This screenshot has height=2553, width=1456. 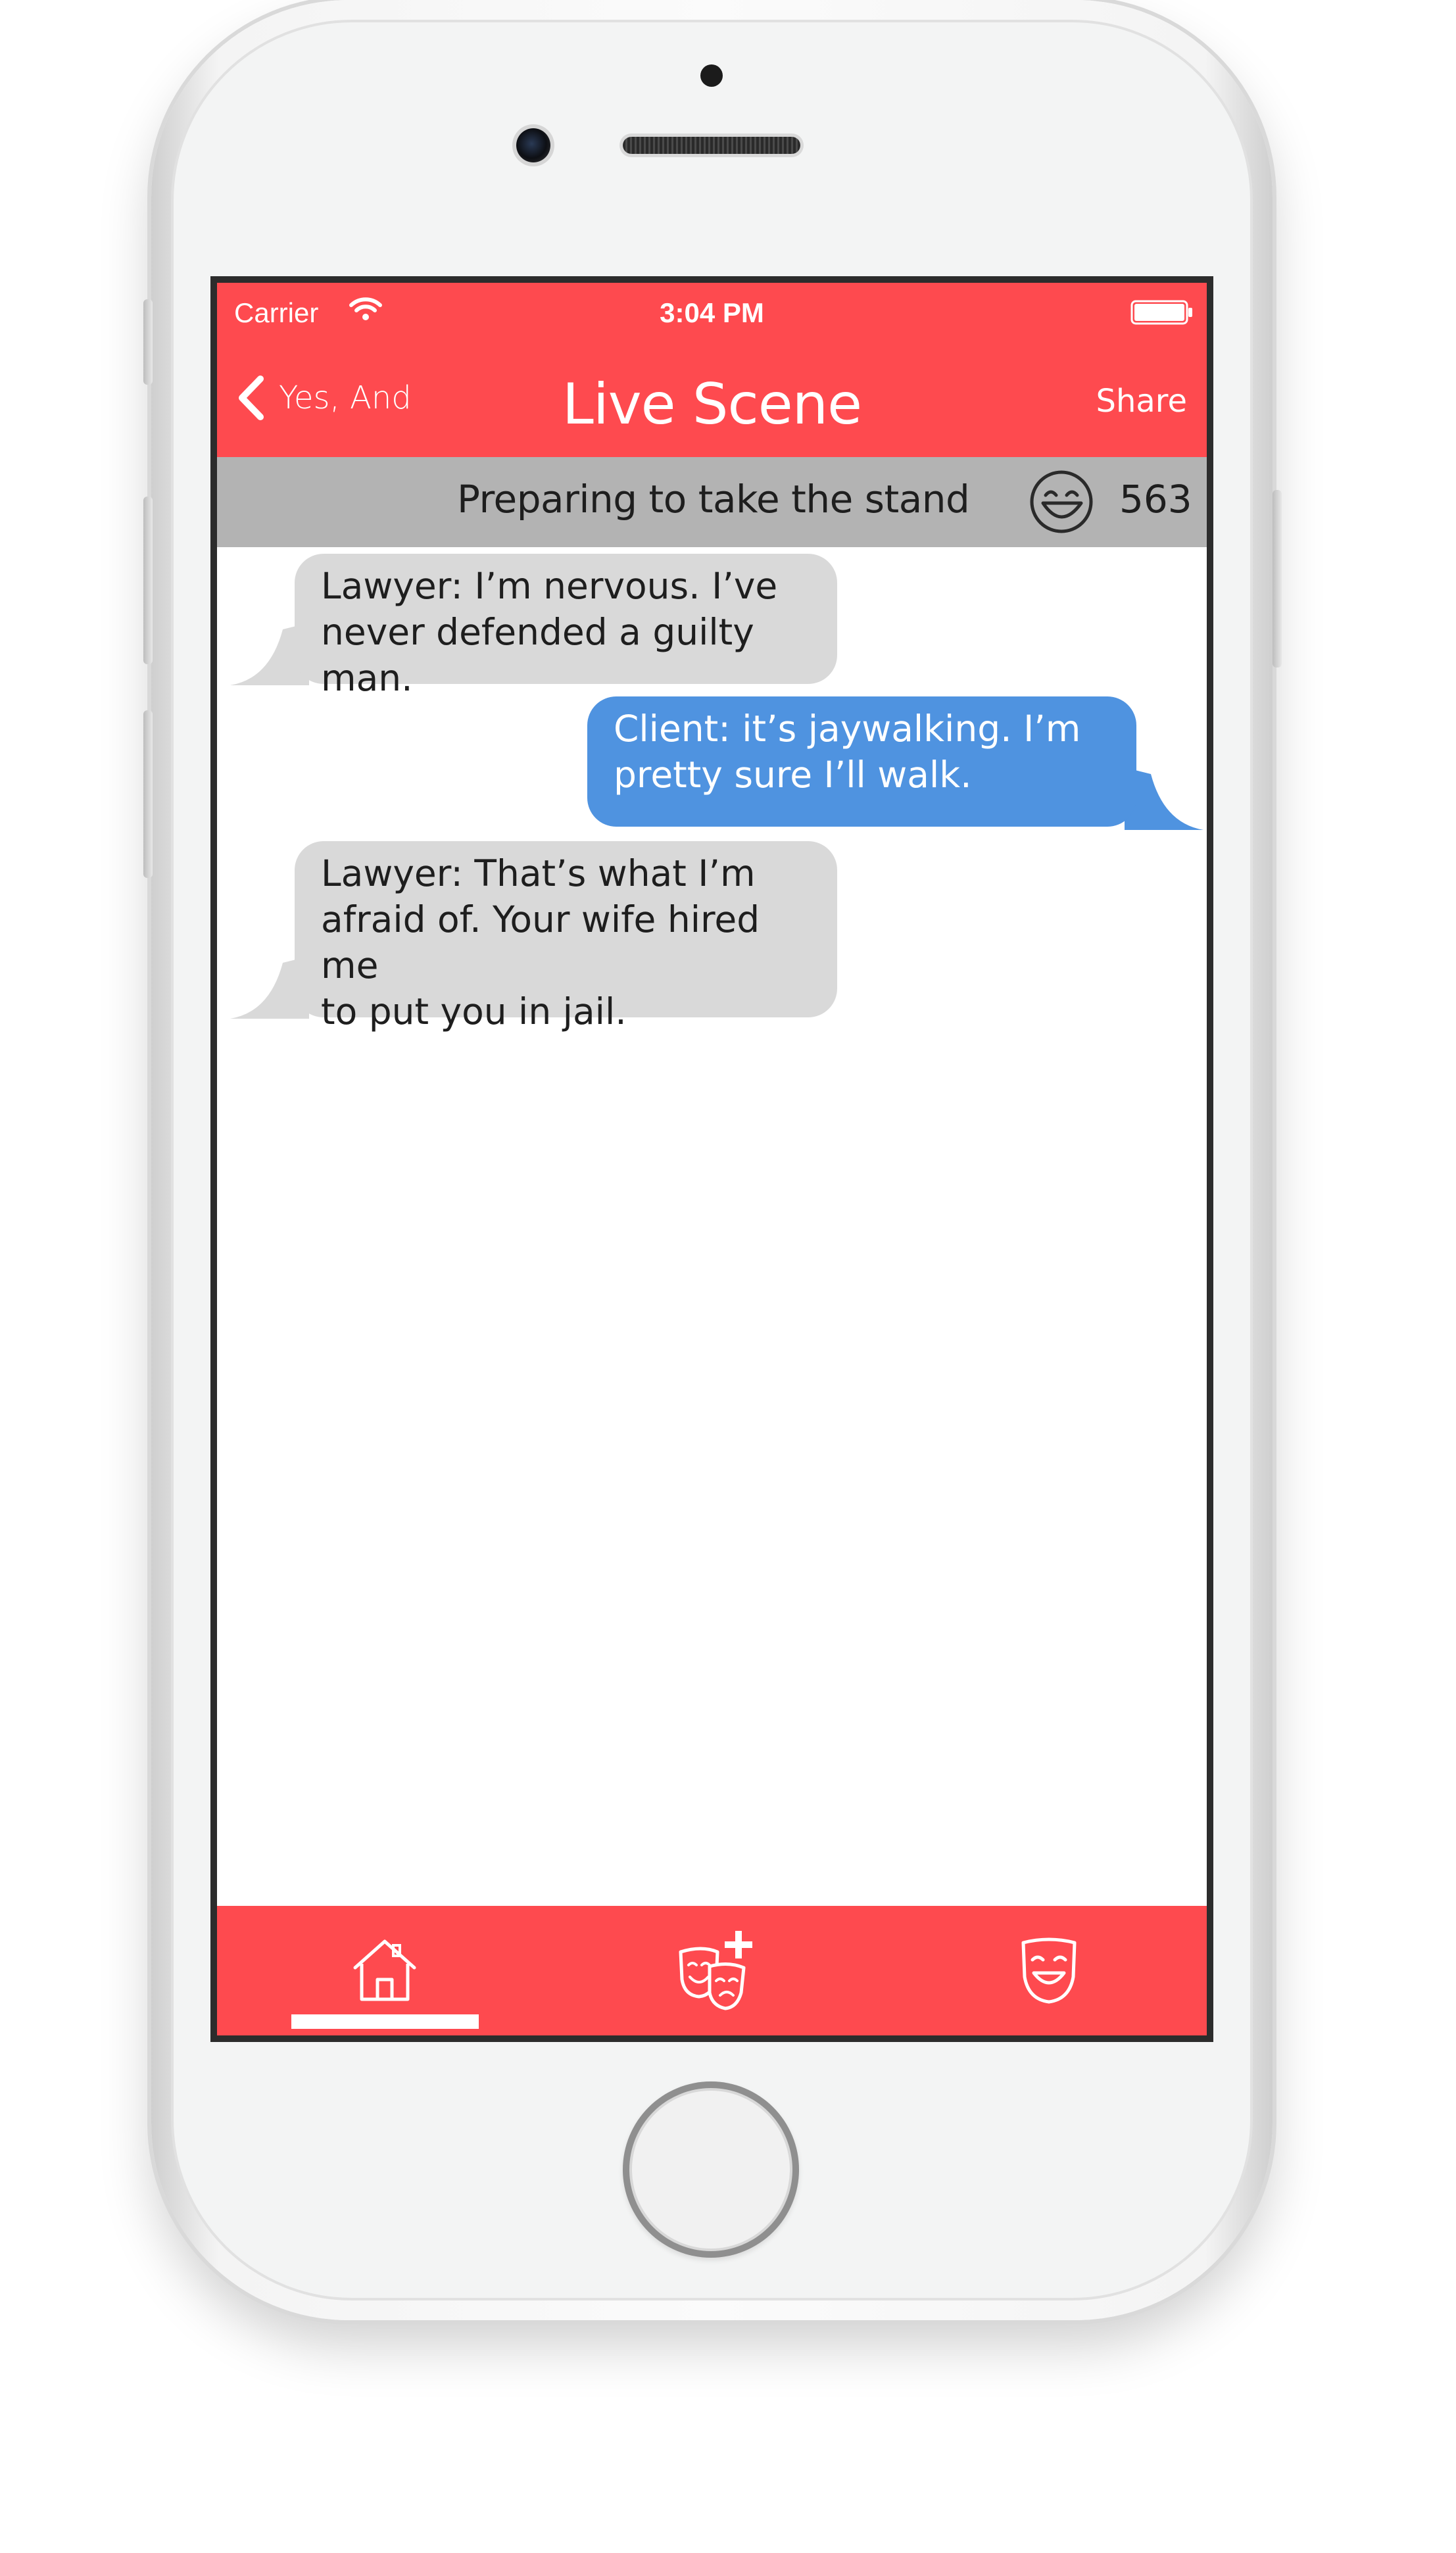 What do you see at coordinates (474, 1011) in the screenshot?
I see `message-line: to put you in jail.` at bounding box center [474, 1011].